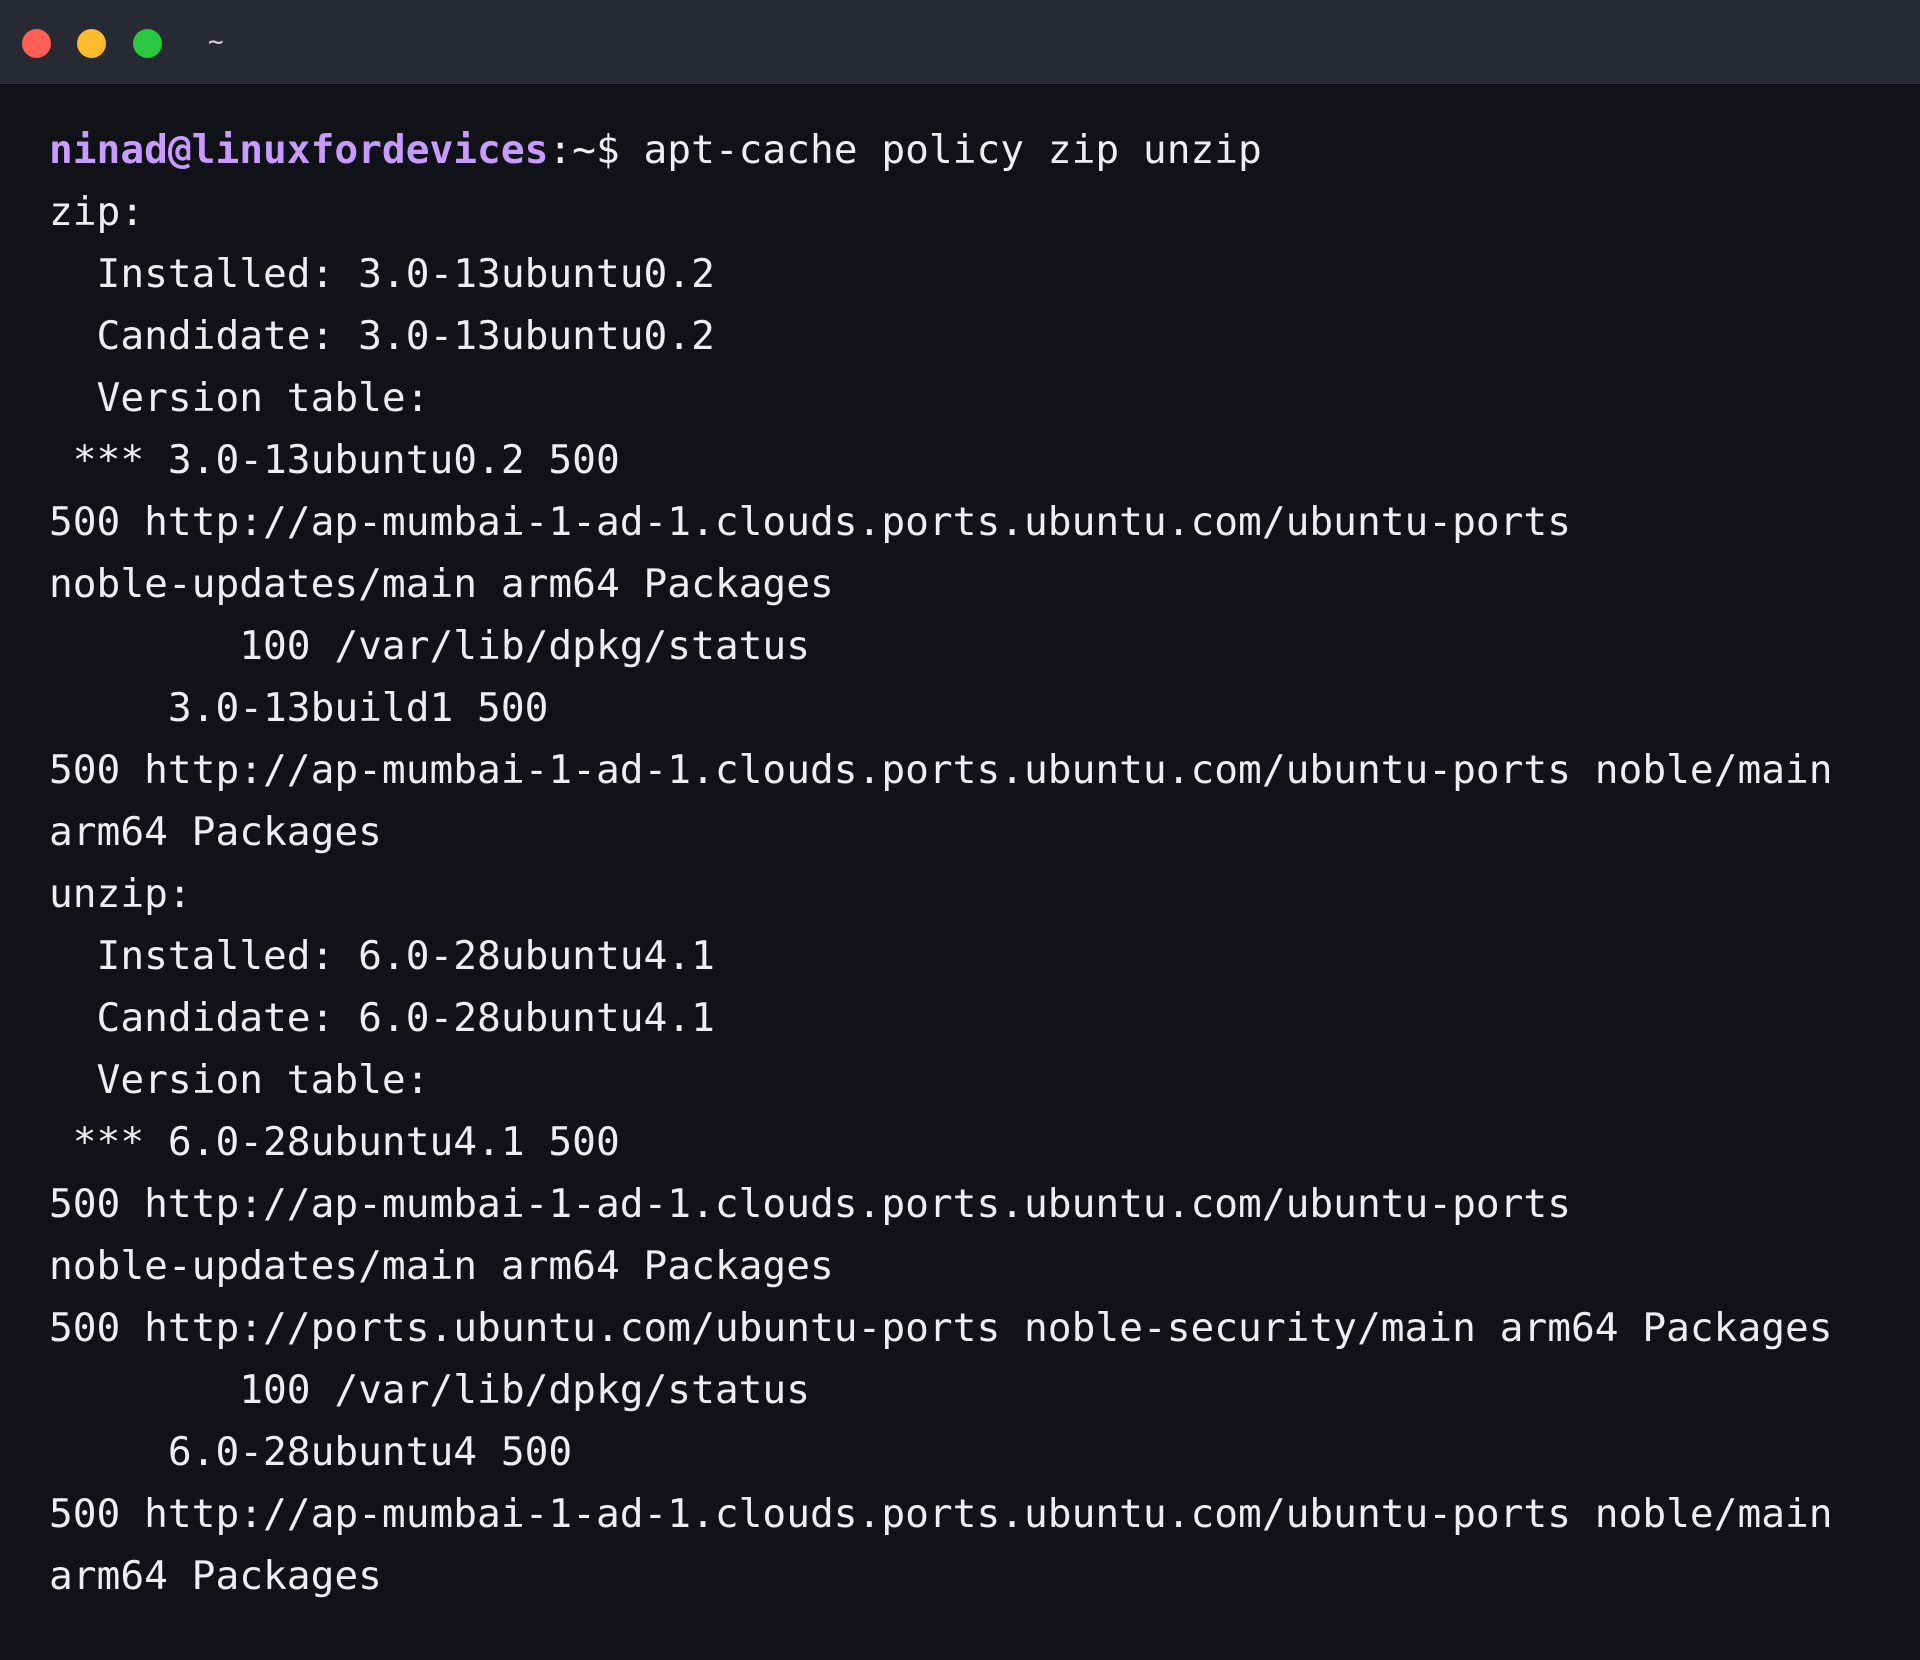 The image size is (1920, 1660). Describe the element at coordinates (960, 42) in the screenshot. I see `title-bar: ~` at that location.